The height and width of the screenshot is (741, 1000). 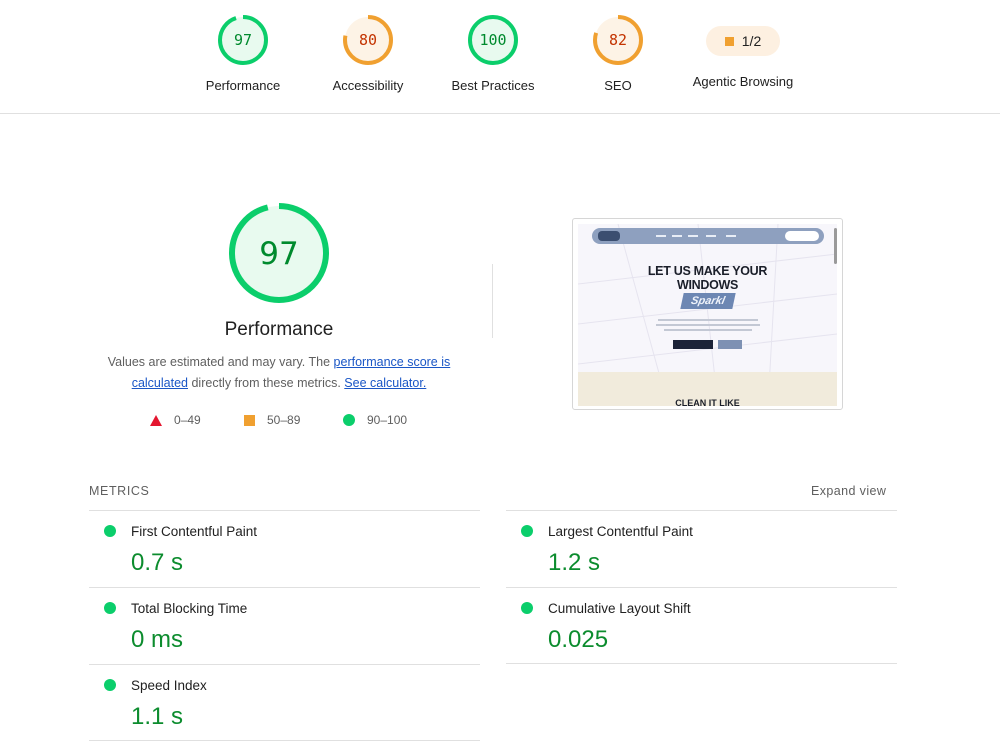 What do you see at coordinates (284, 625) in the screenshot?
I see `metric-total-blocking-time: Total Blocking Time 0 ms` at bounding box center [284, 625].